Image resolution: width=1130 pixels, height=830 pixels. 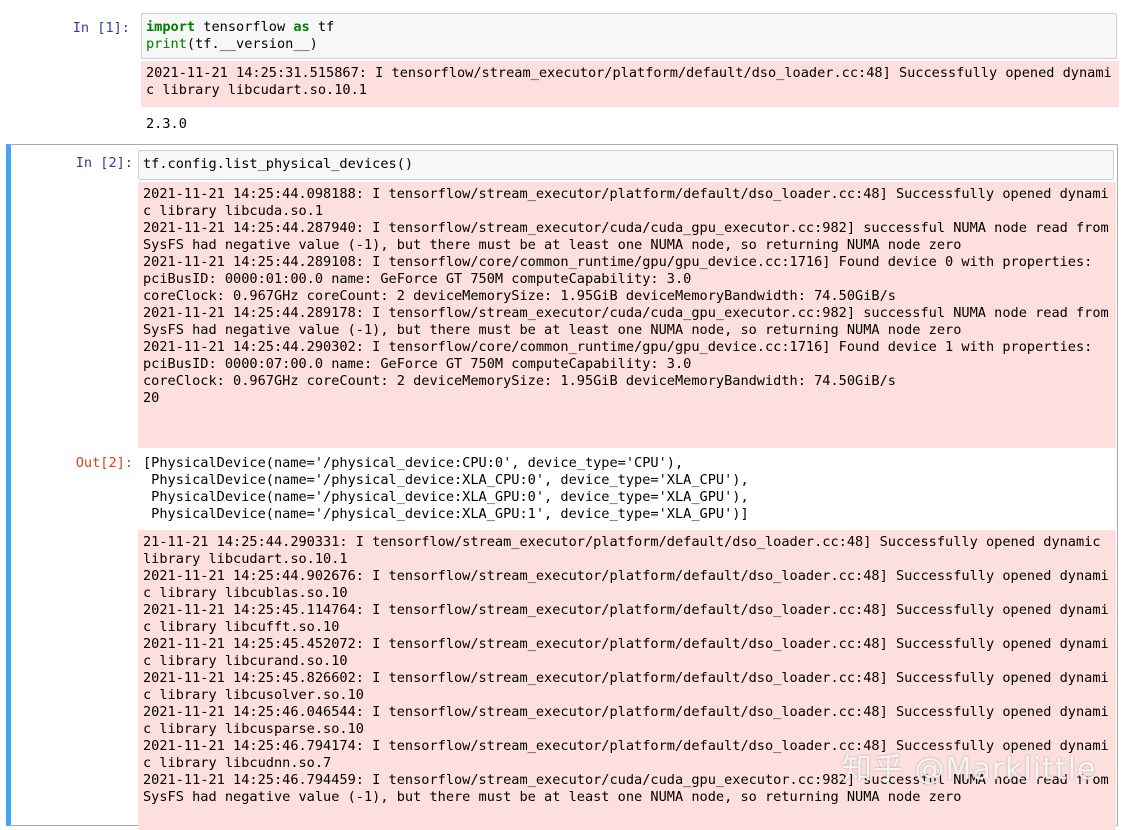 I want to click on code-token: tf, so click(x=322, y=27).